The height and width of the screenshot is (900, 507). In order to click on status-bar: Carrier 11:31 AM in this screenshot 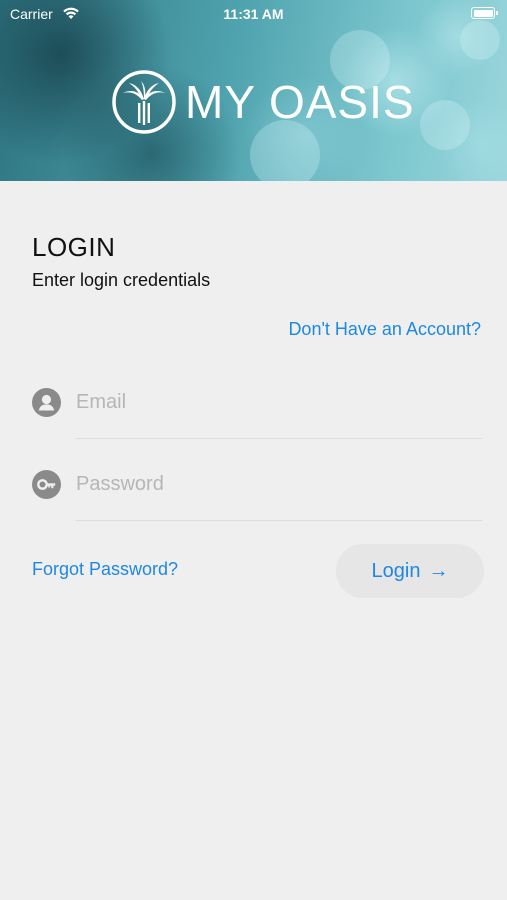, I will do `click(253, 14)`.